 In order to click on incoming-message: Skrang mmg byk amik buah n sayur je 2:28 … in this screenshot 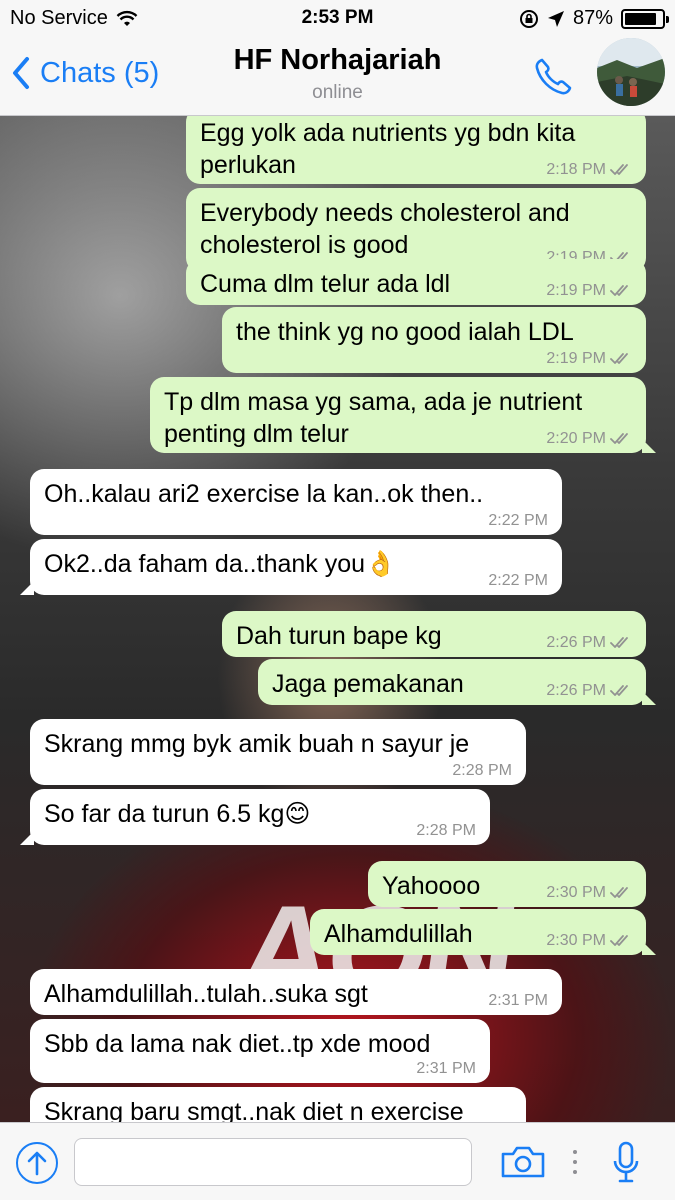, I will do `click(278, 752)`.